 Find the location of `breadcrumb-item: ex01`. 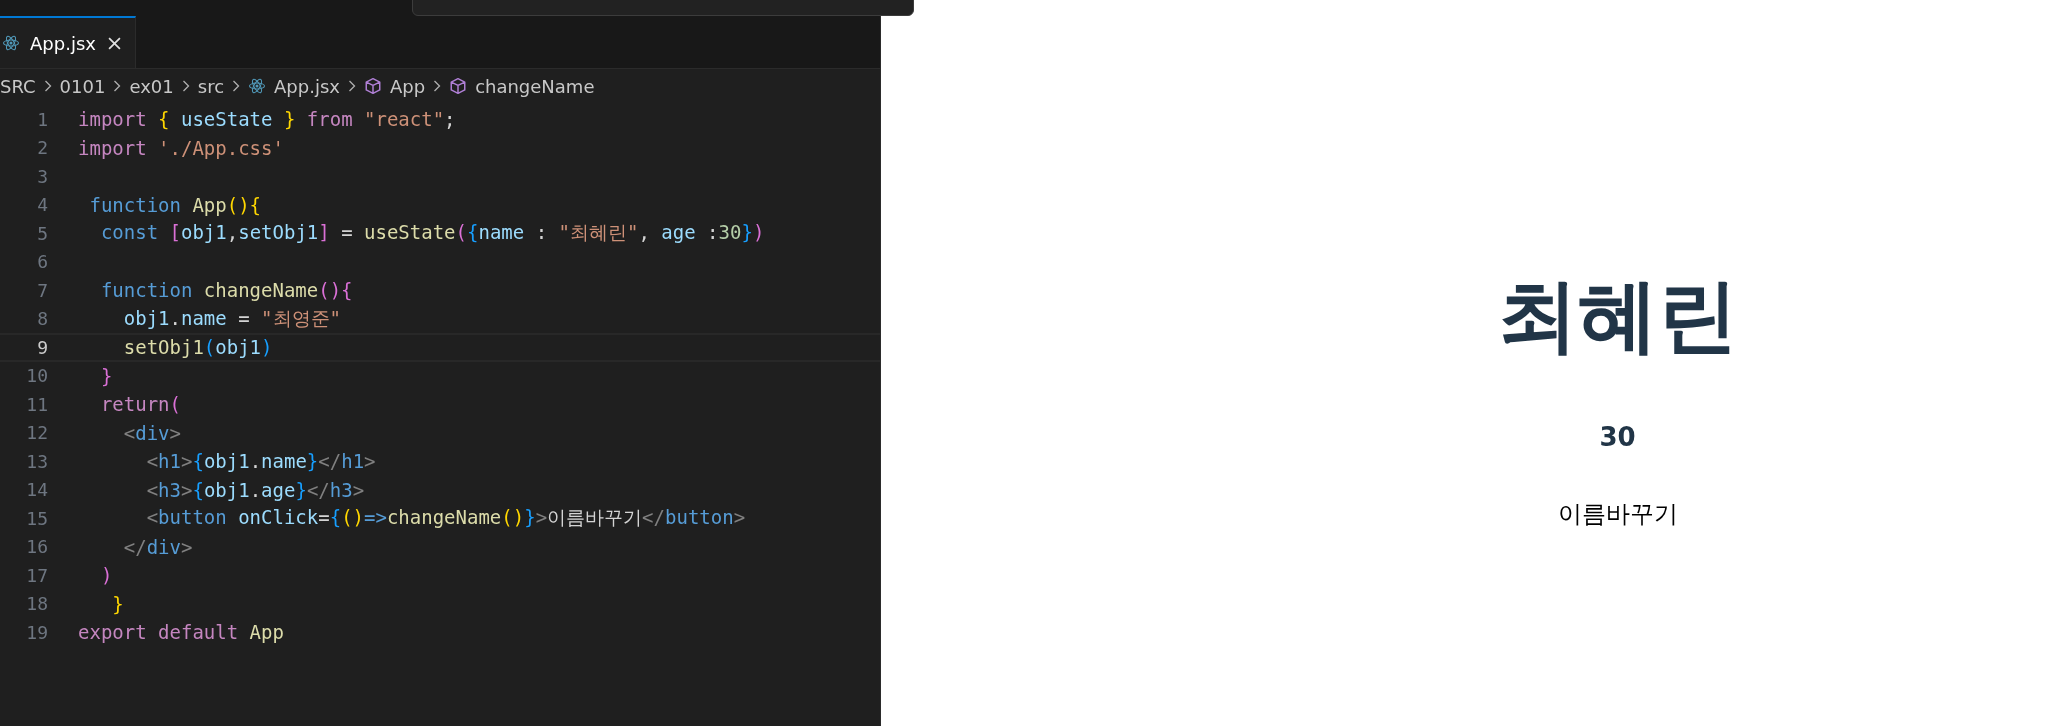

breadcrumb-item: ex01 is located at coordinates (151, 86).